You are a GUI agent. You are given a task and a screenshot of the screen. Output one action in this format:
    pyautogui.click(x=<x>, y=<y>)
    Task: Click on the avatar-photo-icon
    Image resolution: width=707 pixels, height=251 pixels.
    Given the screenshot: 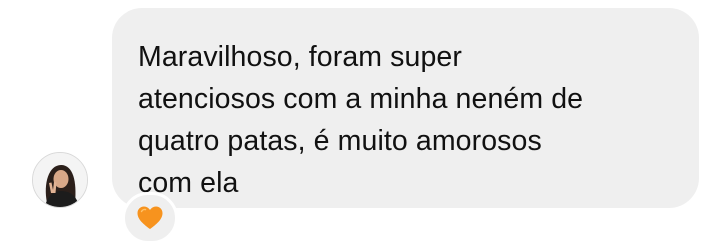 What is the action you would take?
    pyautogui.click(x=60, y=180)
    